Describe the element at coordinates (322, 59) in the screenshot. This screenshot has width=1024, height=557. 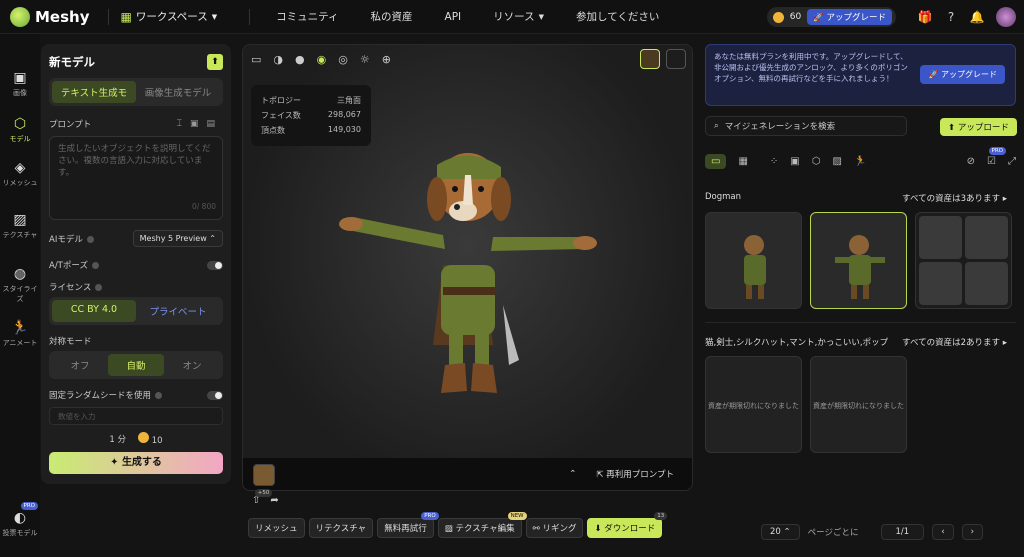
I see `texture-view-icon: ◉` at that location.